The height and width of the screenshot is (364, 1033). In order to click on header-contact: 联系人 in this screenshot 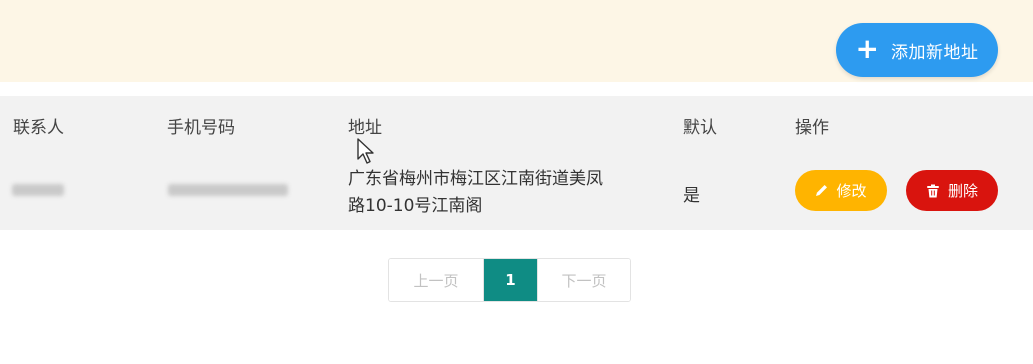, I will do `click(38, 128)`.